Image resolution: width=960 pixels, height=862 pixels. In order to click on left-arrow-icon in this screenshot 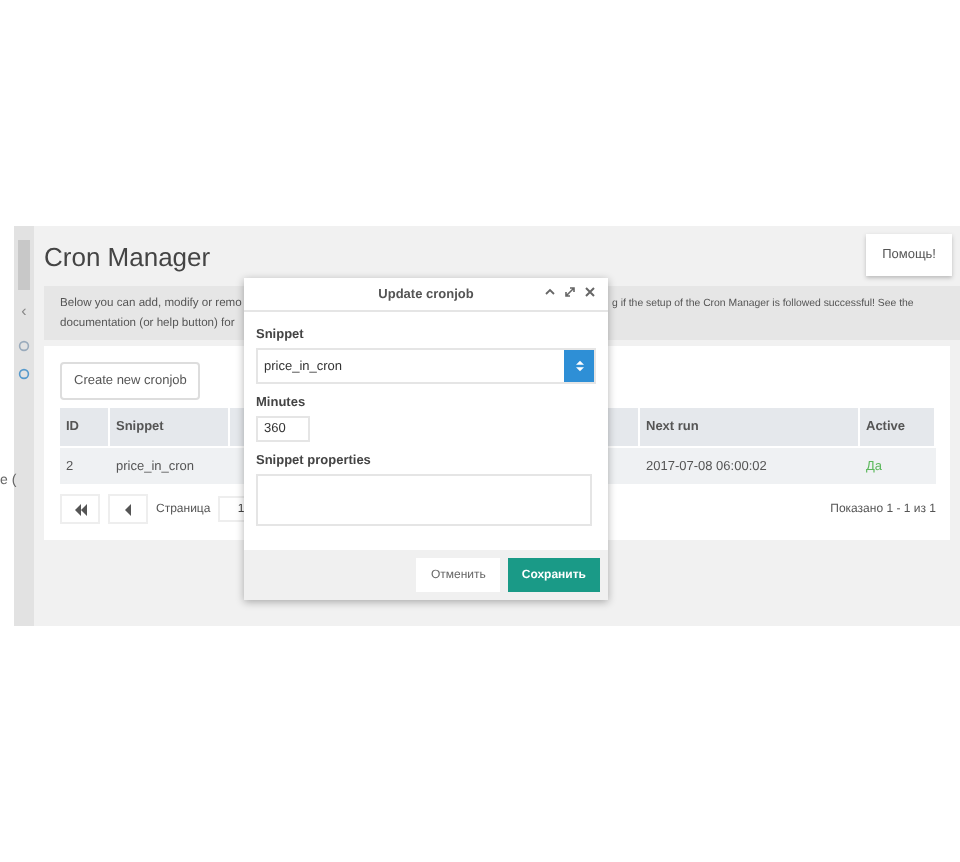, I will do `click(128, 509)`.